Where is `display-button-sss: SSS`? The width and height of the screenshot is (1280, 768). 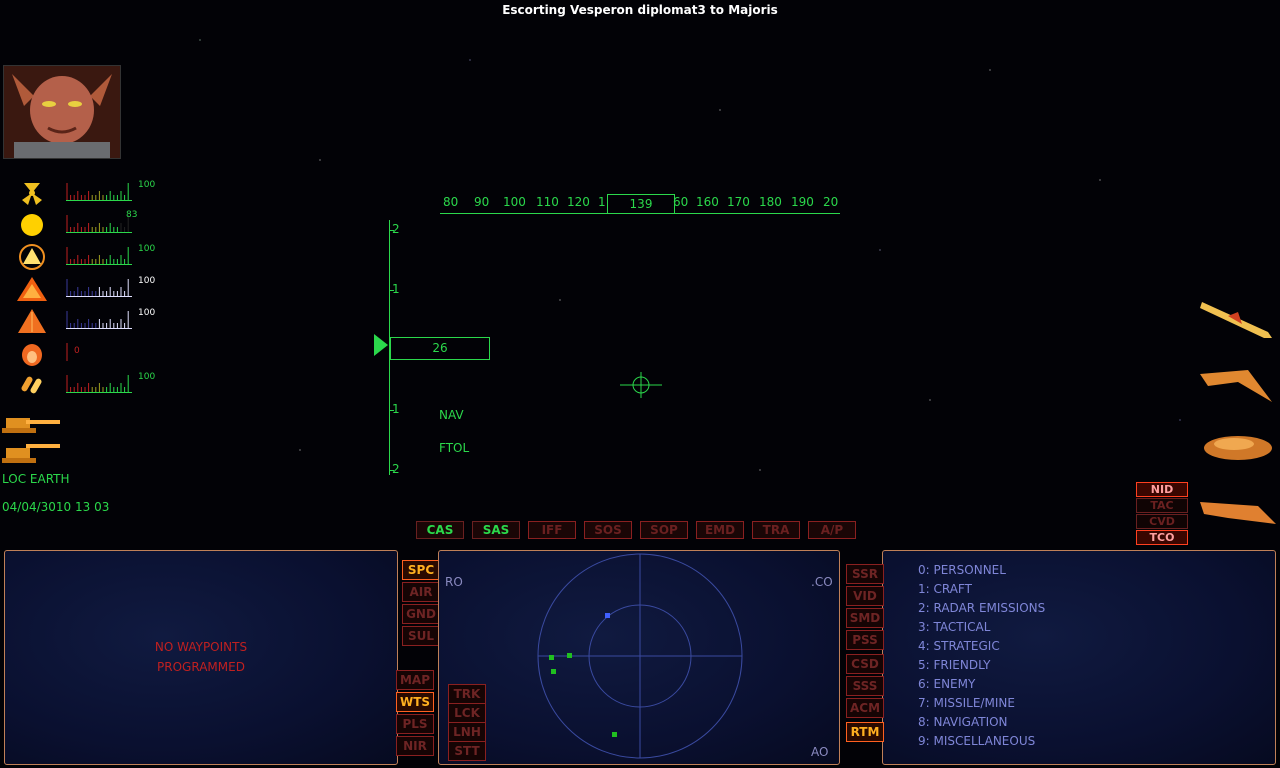 display-button-sss: SSS is located at coordinates (865, 686).